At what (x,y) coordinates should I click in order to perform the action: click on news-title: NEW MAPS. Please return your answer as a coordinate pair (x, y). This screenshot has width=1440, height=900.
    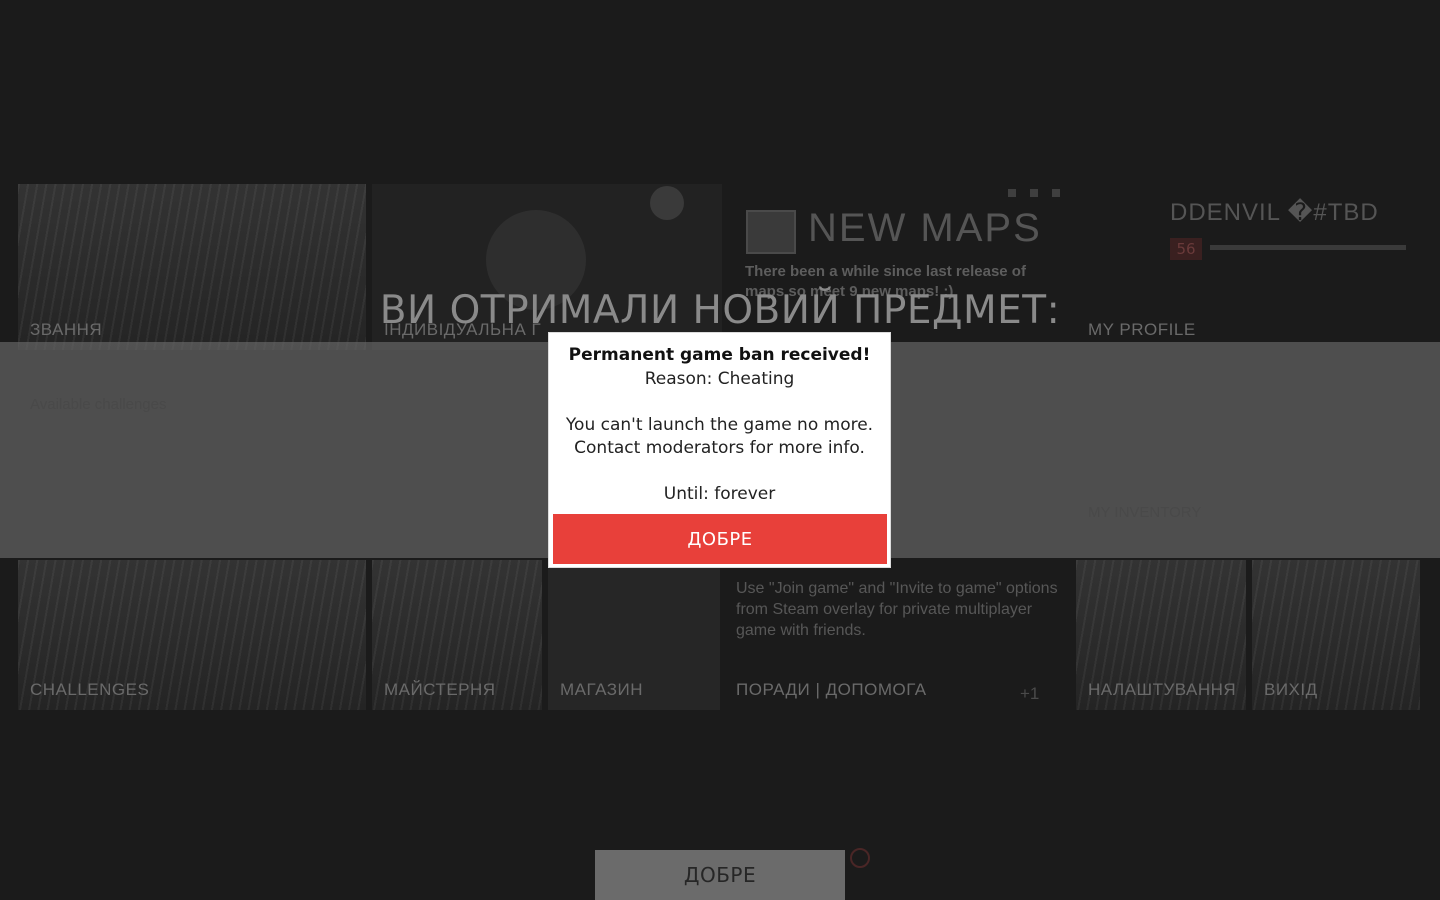
    Looking at the image, I should click on (925, 228).